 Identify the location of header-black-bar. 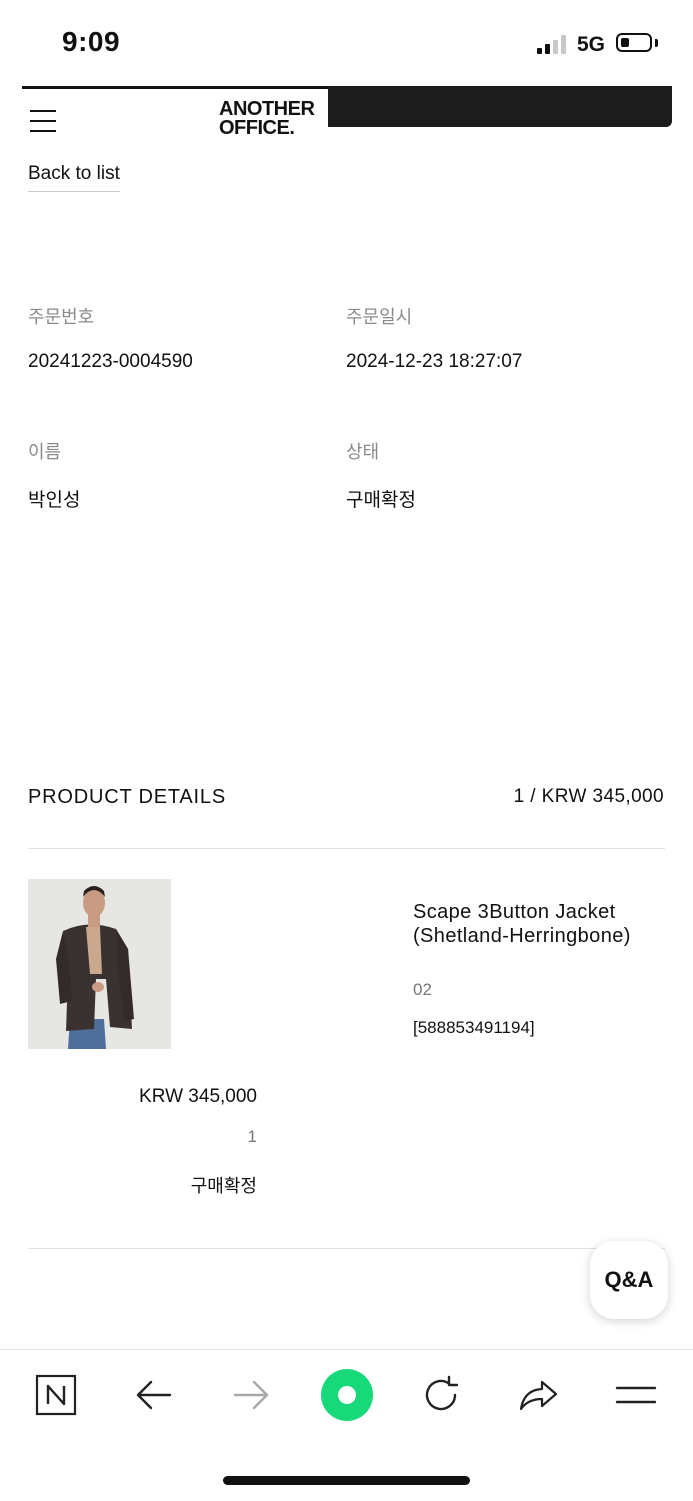
(500, 106).